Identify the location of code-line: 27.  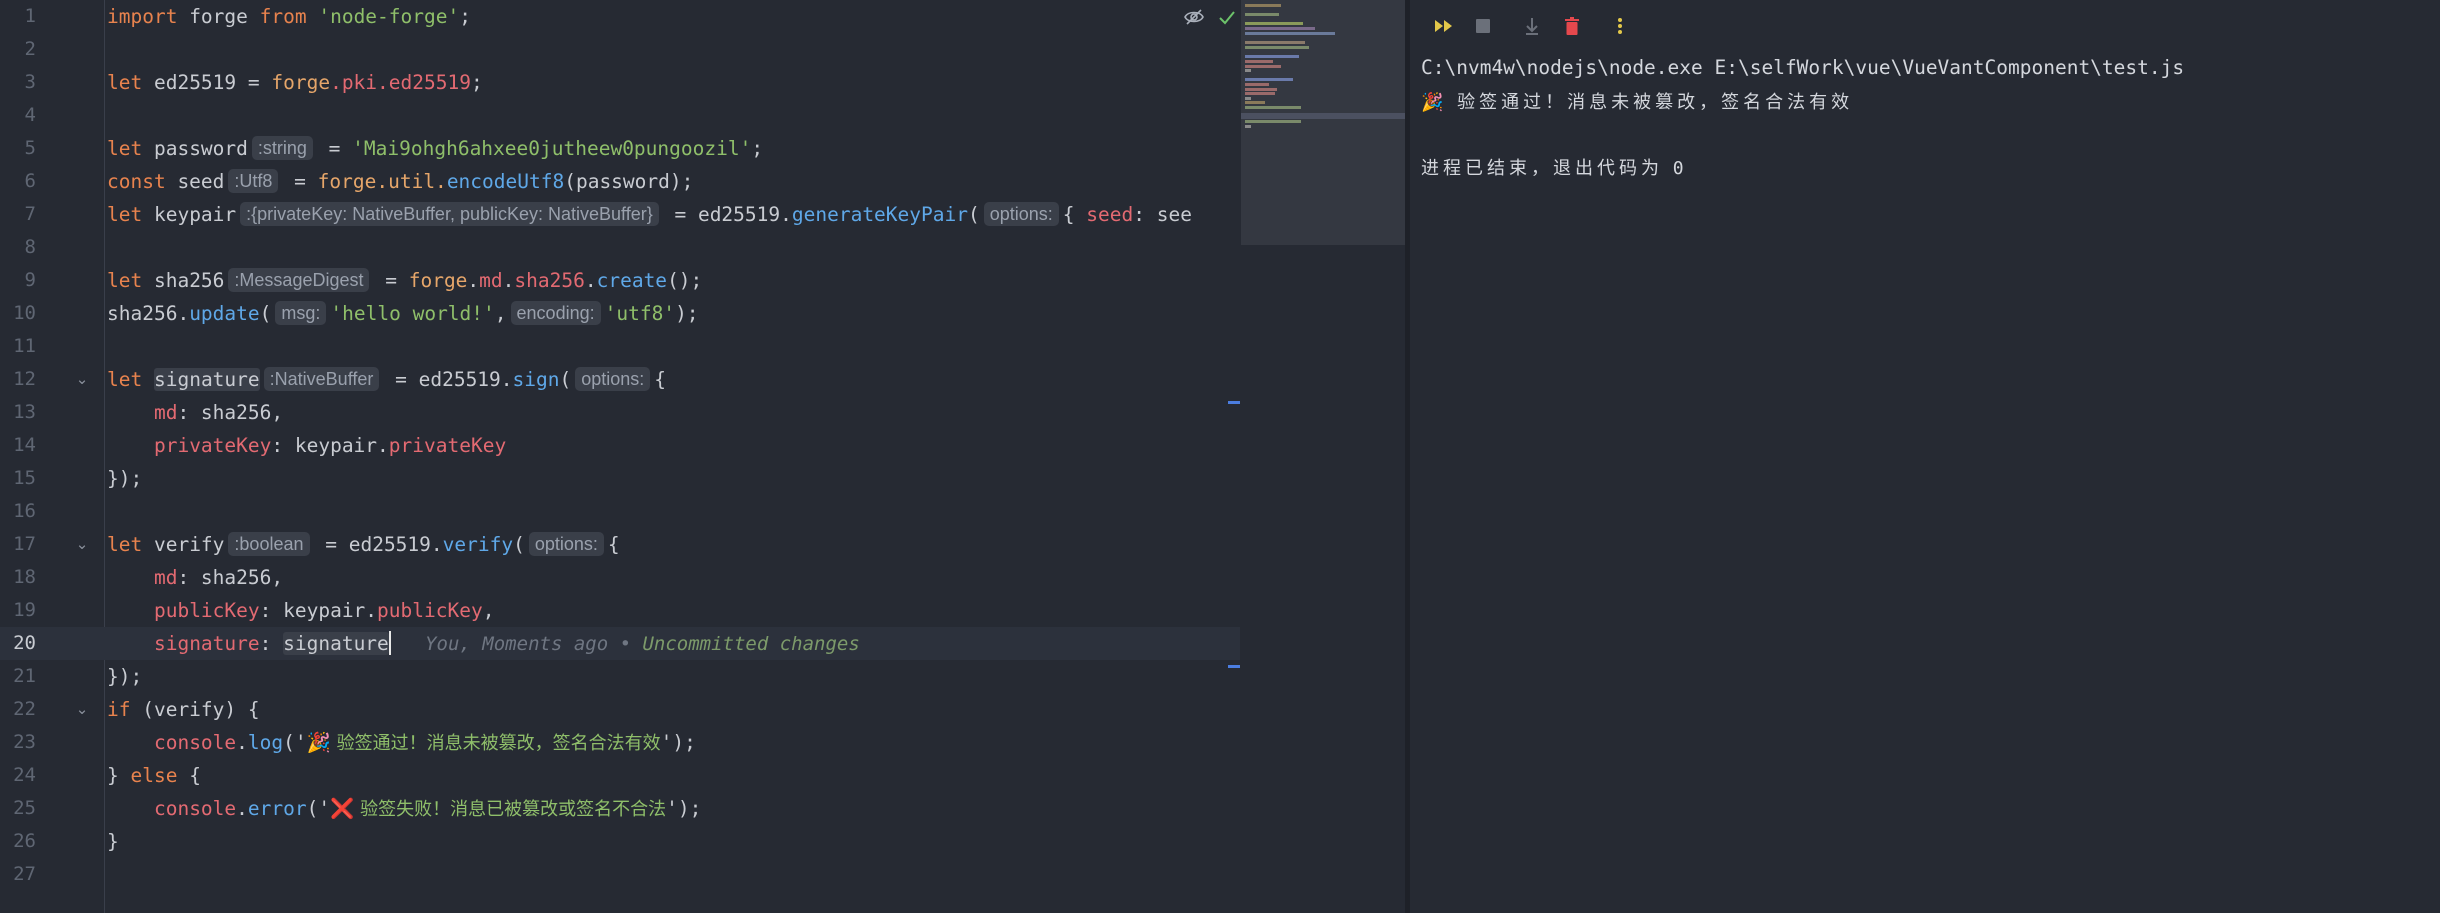
(620, 874).